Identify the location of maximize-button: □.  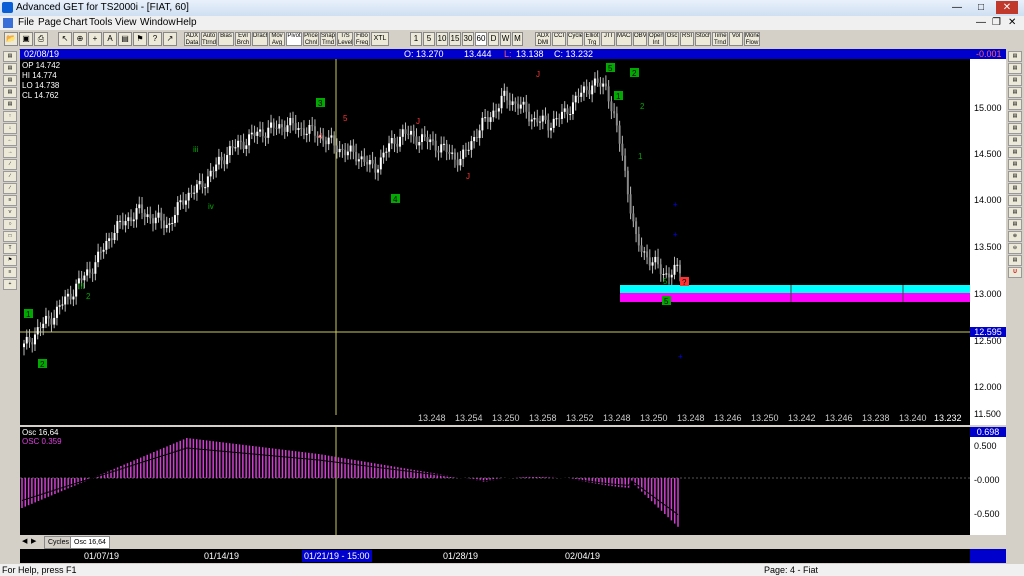
(981, 7).